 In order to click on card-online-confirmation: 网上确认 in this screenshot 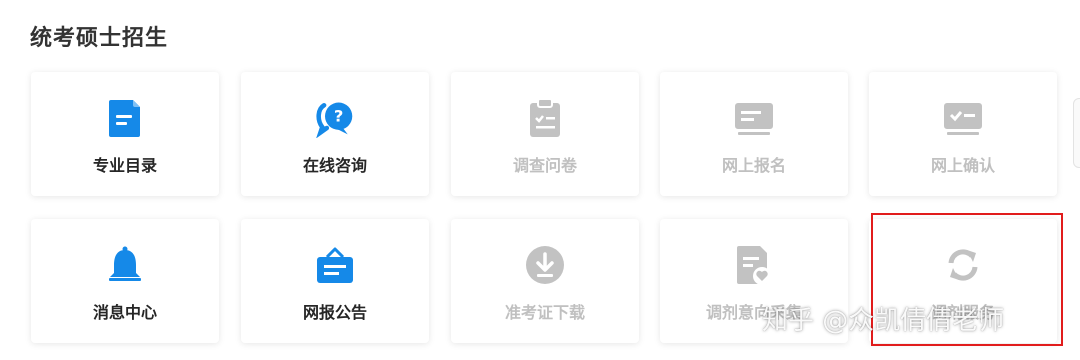, I will do `click(963, 134)`.